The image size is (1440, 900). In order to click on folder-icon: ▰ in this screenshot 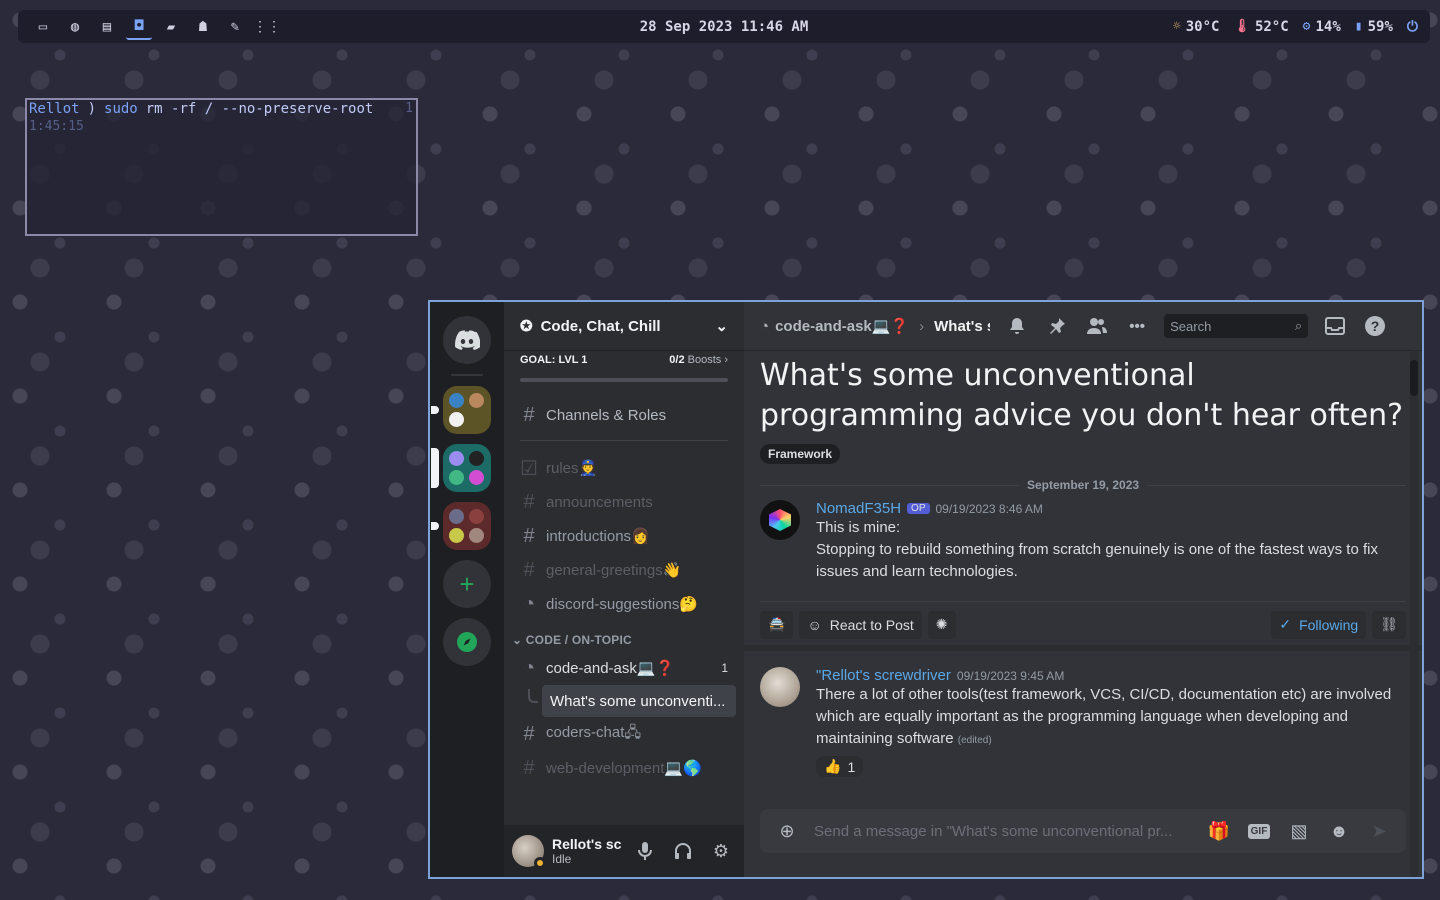, I will do `click(171, 27)`.